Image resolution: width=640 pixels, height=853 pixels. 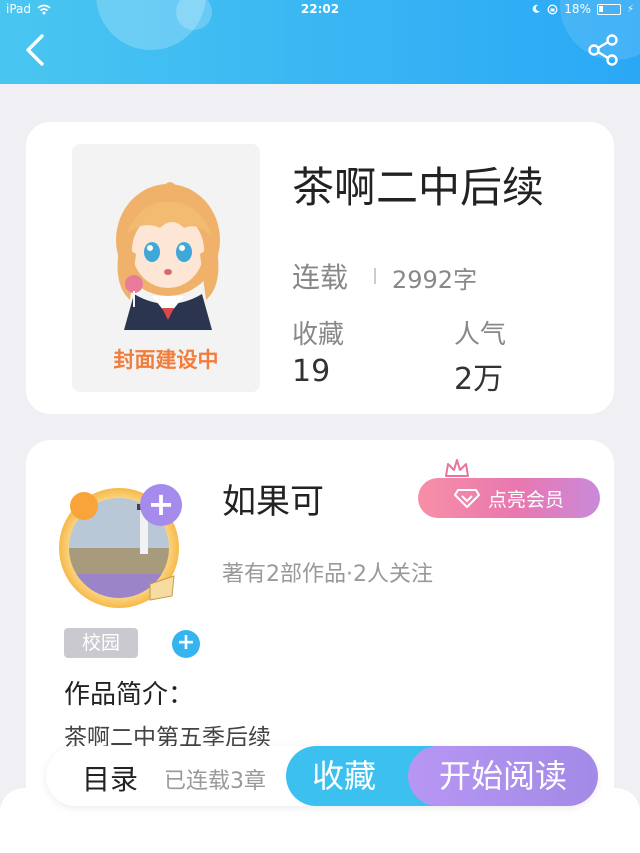 I want to click on add-tag-button: +, so click(x=186, y=644).